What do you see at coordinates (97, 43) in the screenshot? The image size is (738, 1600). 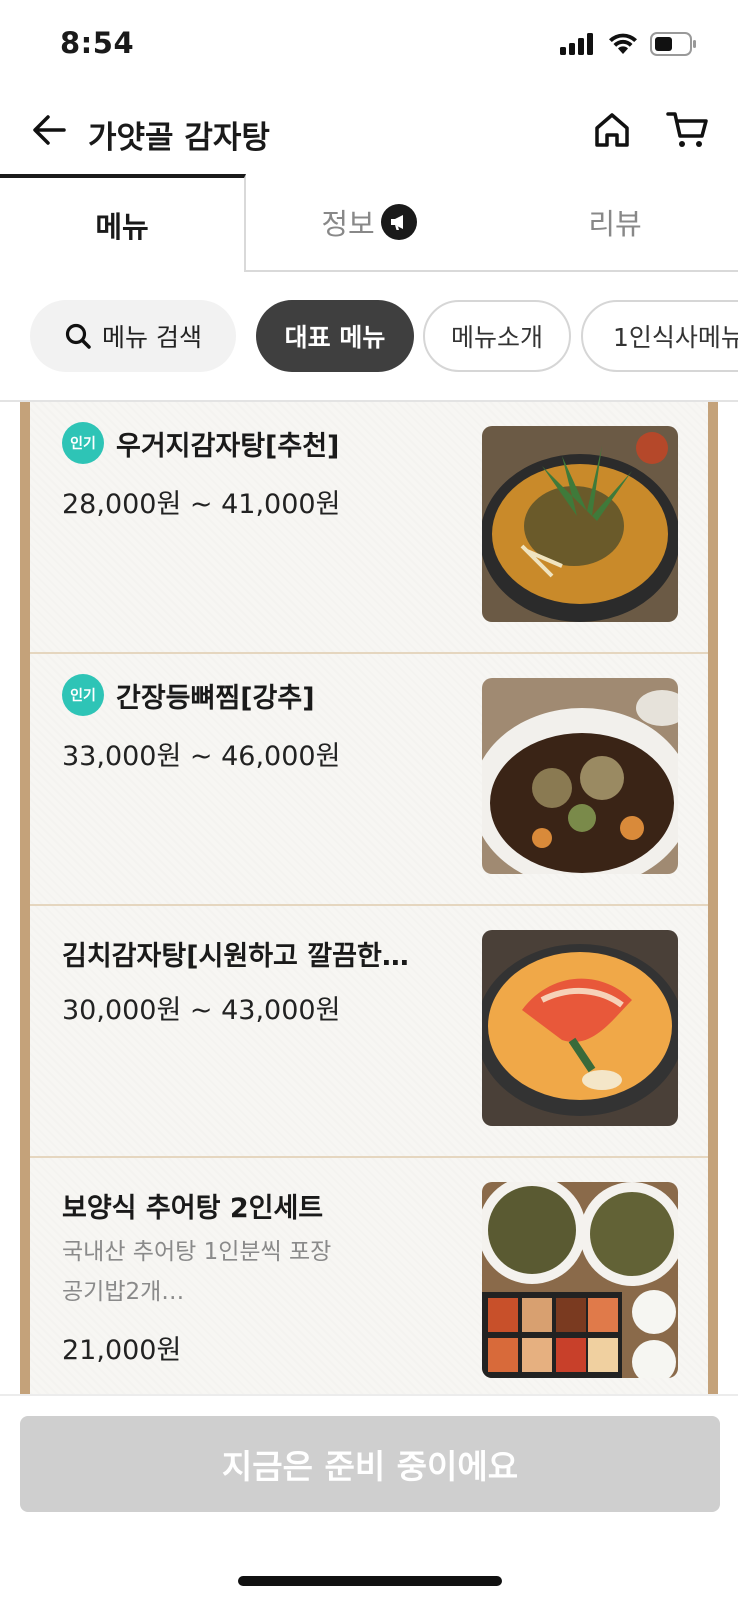 I see `status-time: 8:54` at bounding box center [97, 43].